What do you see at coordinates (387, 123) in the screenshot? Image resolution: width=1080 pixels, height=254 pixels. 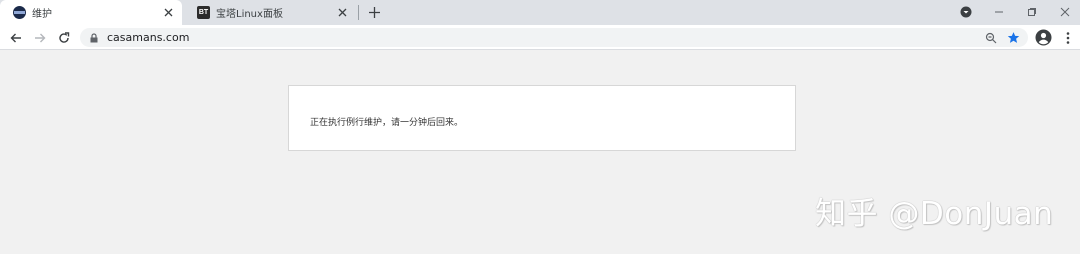 I see `maintenance-message: 正在执行例行维护，请一分钟后回来。` at bounding box center [387, 123].